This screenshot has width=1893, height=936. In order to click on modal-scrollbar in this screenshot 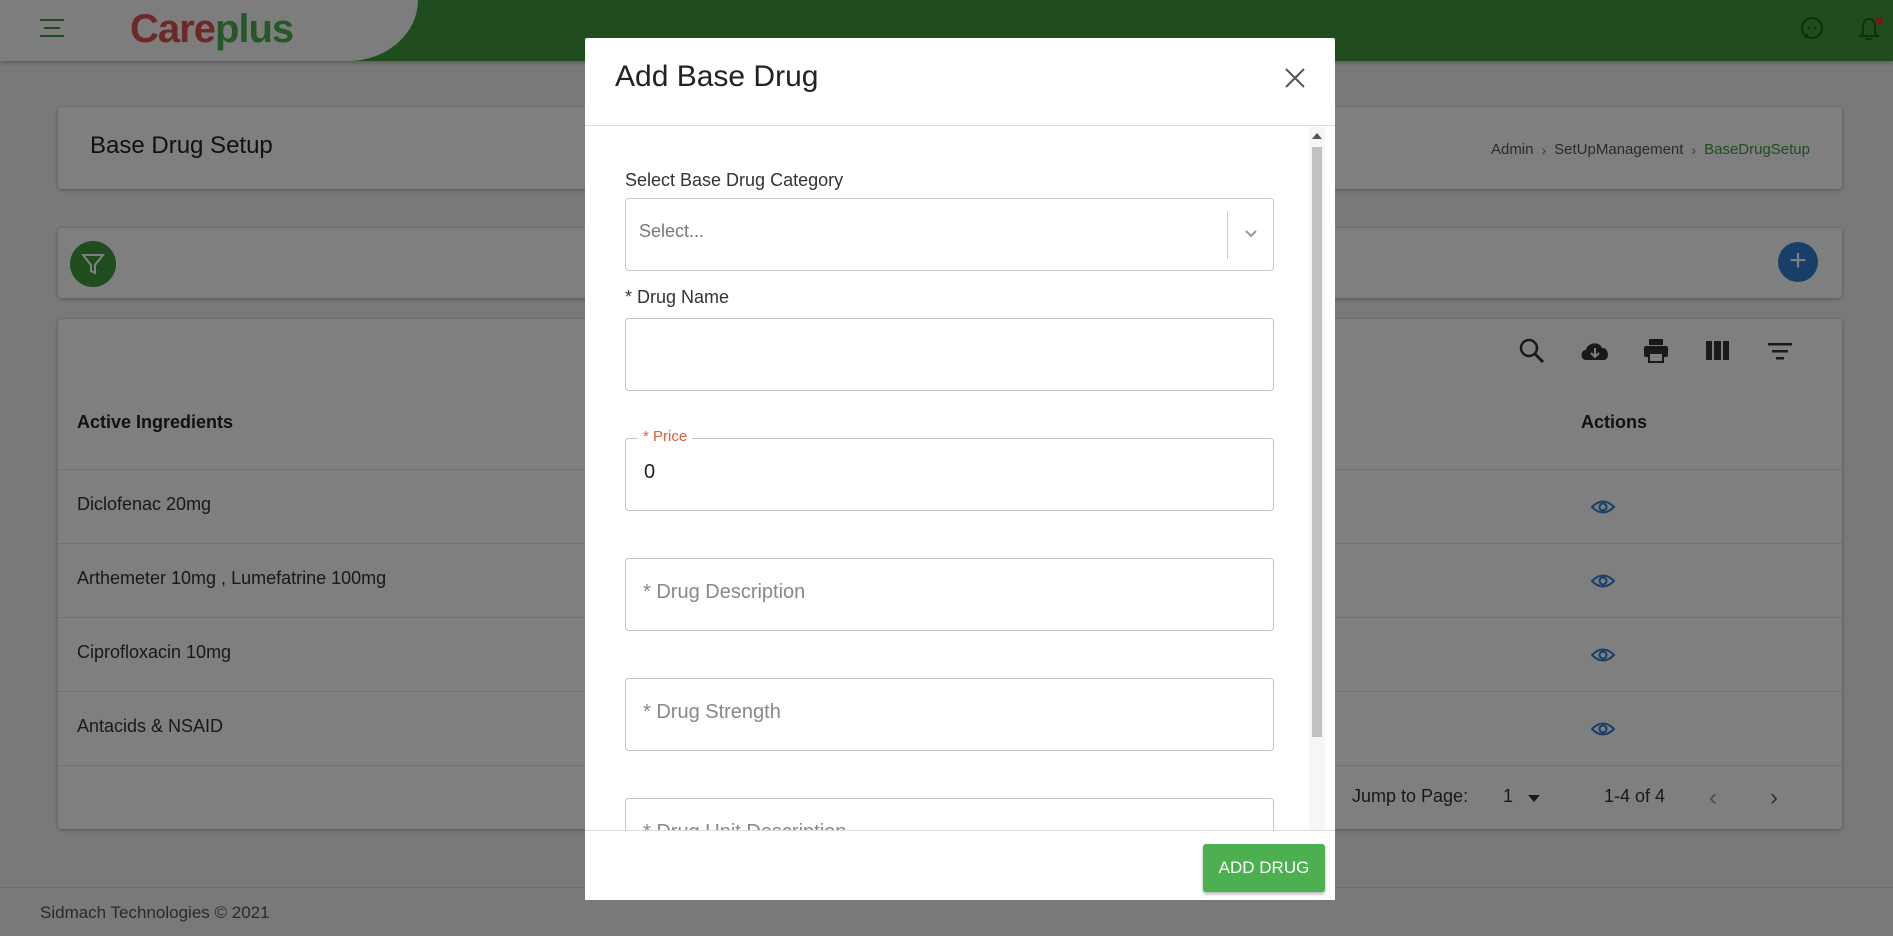, I will do `click(1317, 497)`.